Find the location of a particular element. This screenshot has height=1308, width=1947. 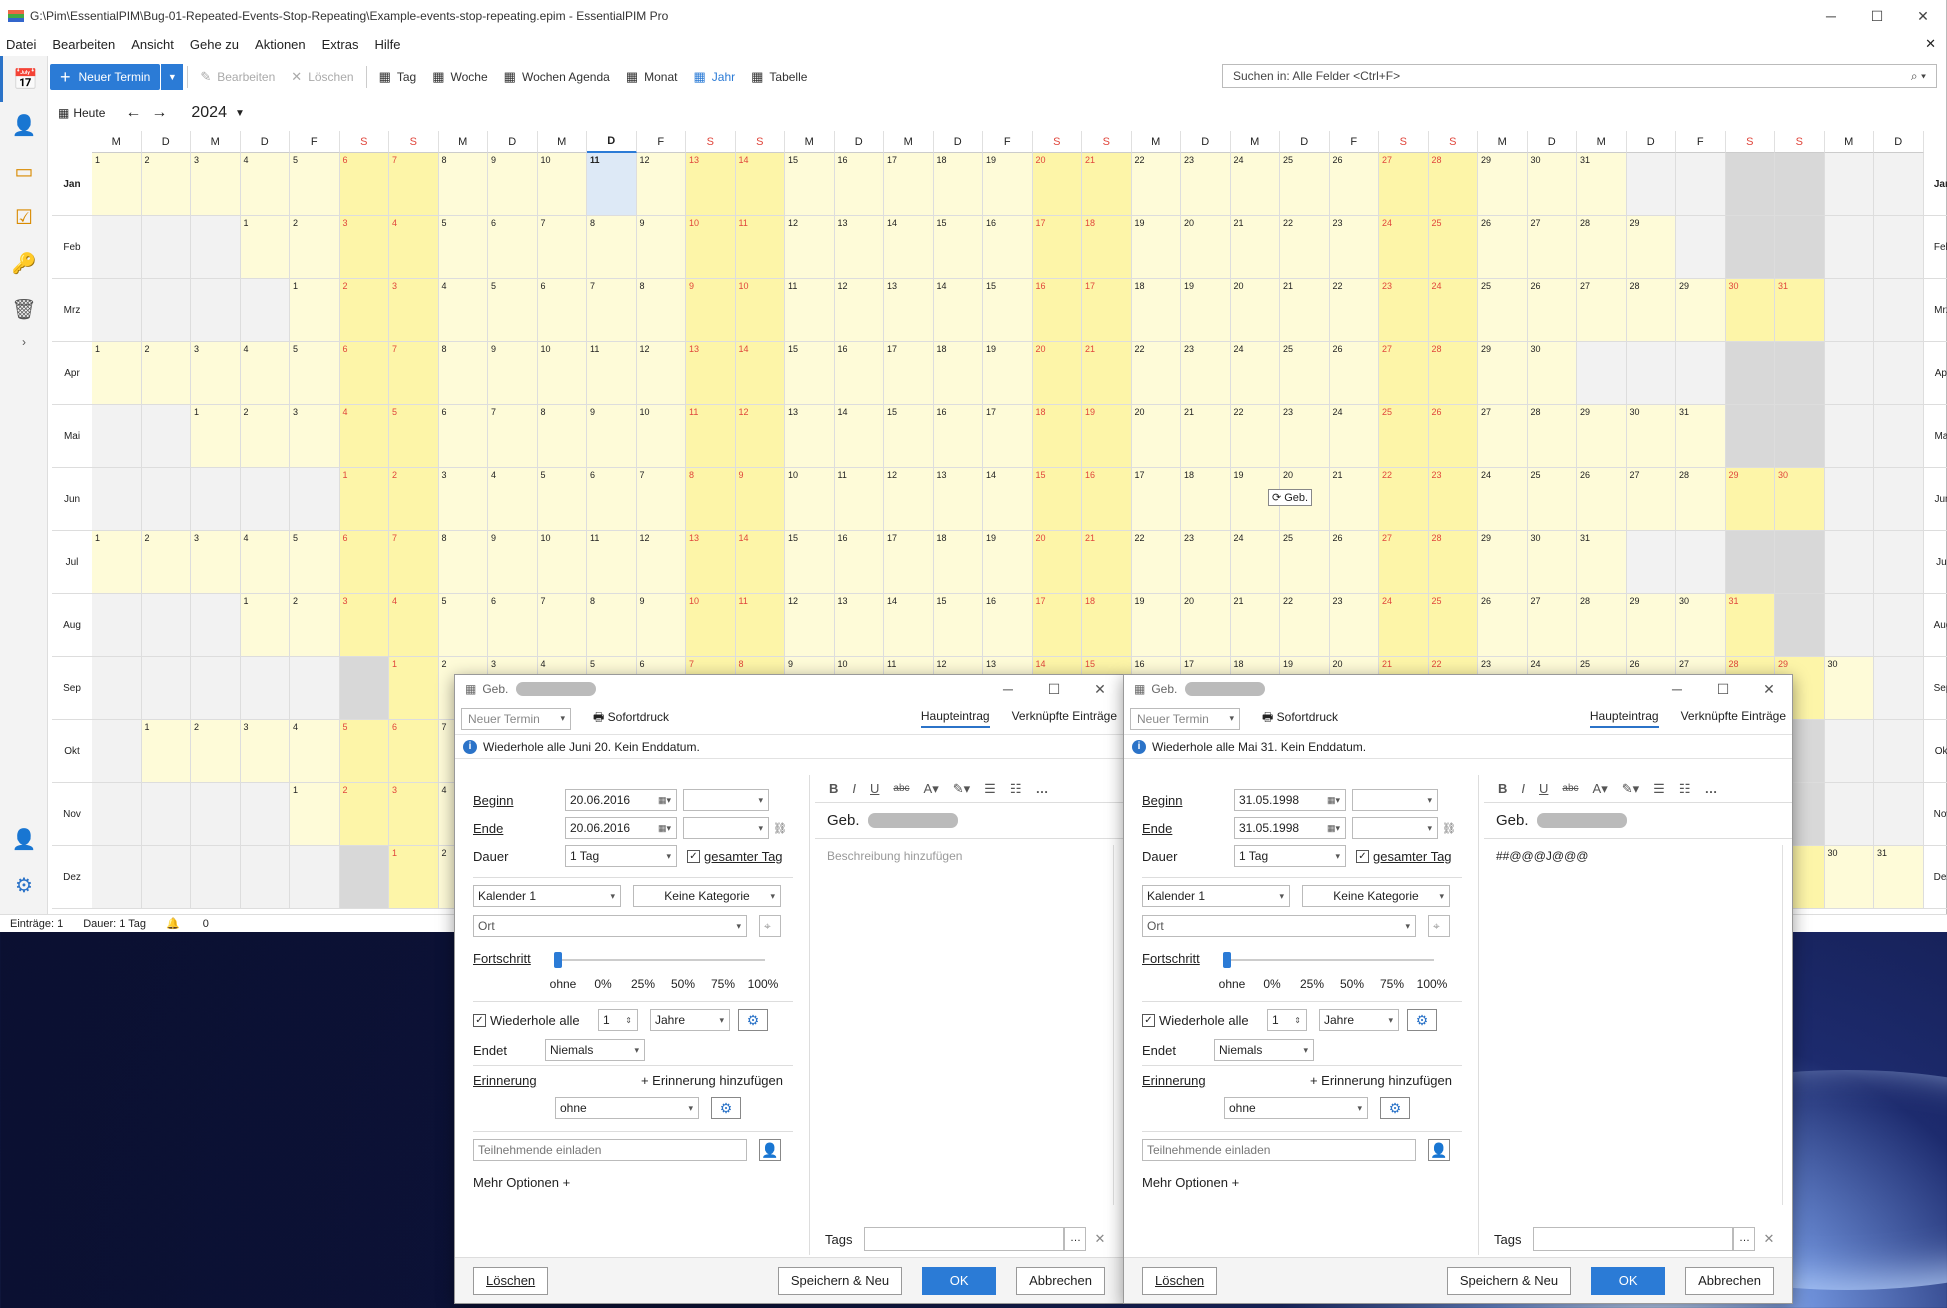

category-select: Keine Kategorie ▾ is located at coordinates (707, 896).